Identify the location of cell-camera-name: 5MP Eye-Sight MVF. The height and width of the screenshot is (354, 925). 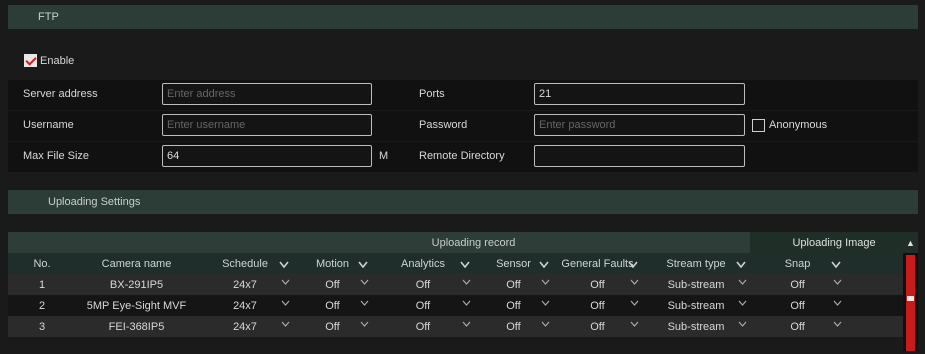
(136, 305).